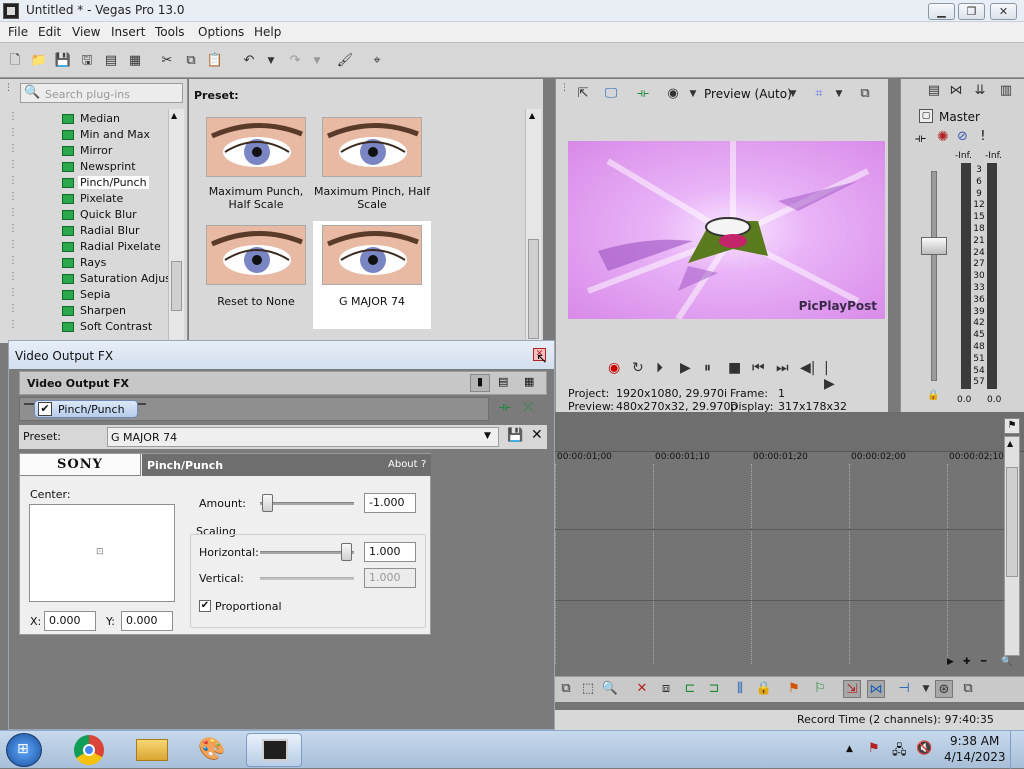 This screenshot has width=1024, height=769. Describe the element at coordinates (116, 263) in the screenshot. I see `plugin-list-item: Rays` at that location.